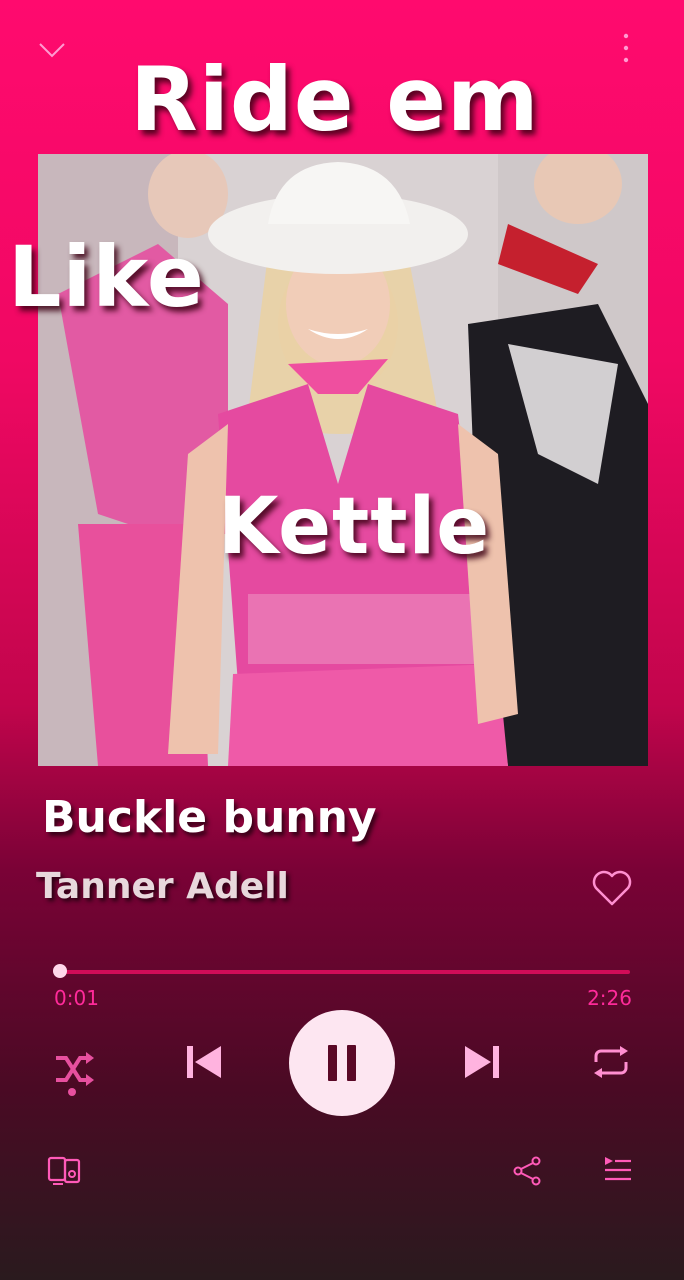 The height and width of the screenshot is (1280, 684). What do you see at coordinates (483, 1062) in the screenshot?
I see `skip-next-icon` at bounding box center [483, 1062].